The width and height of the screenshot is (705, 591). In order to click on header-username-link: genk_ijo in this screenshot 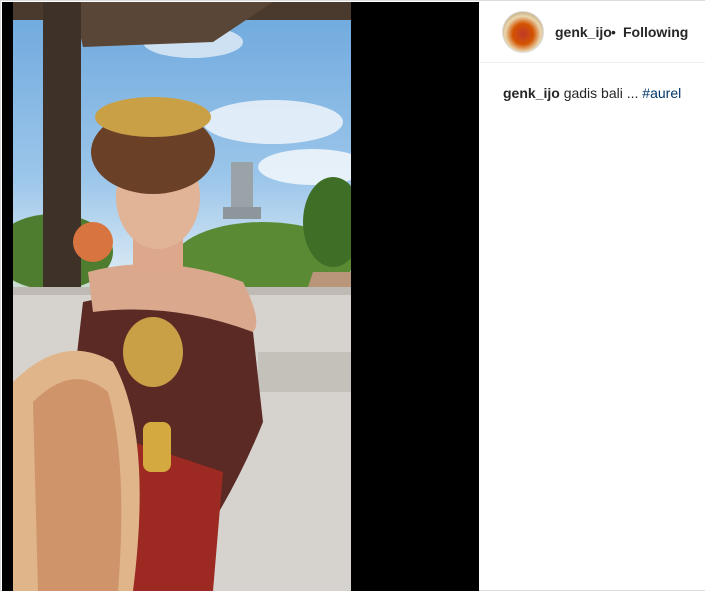, I will do `click(583, 32)`.